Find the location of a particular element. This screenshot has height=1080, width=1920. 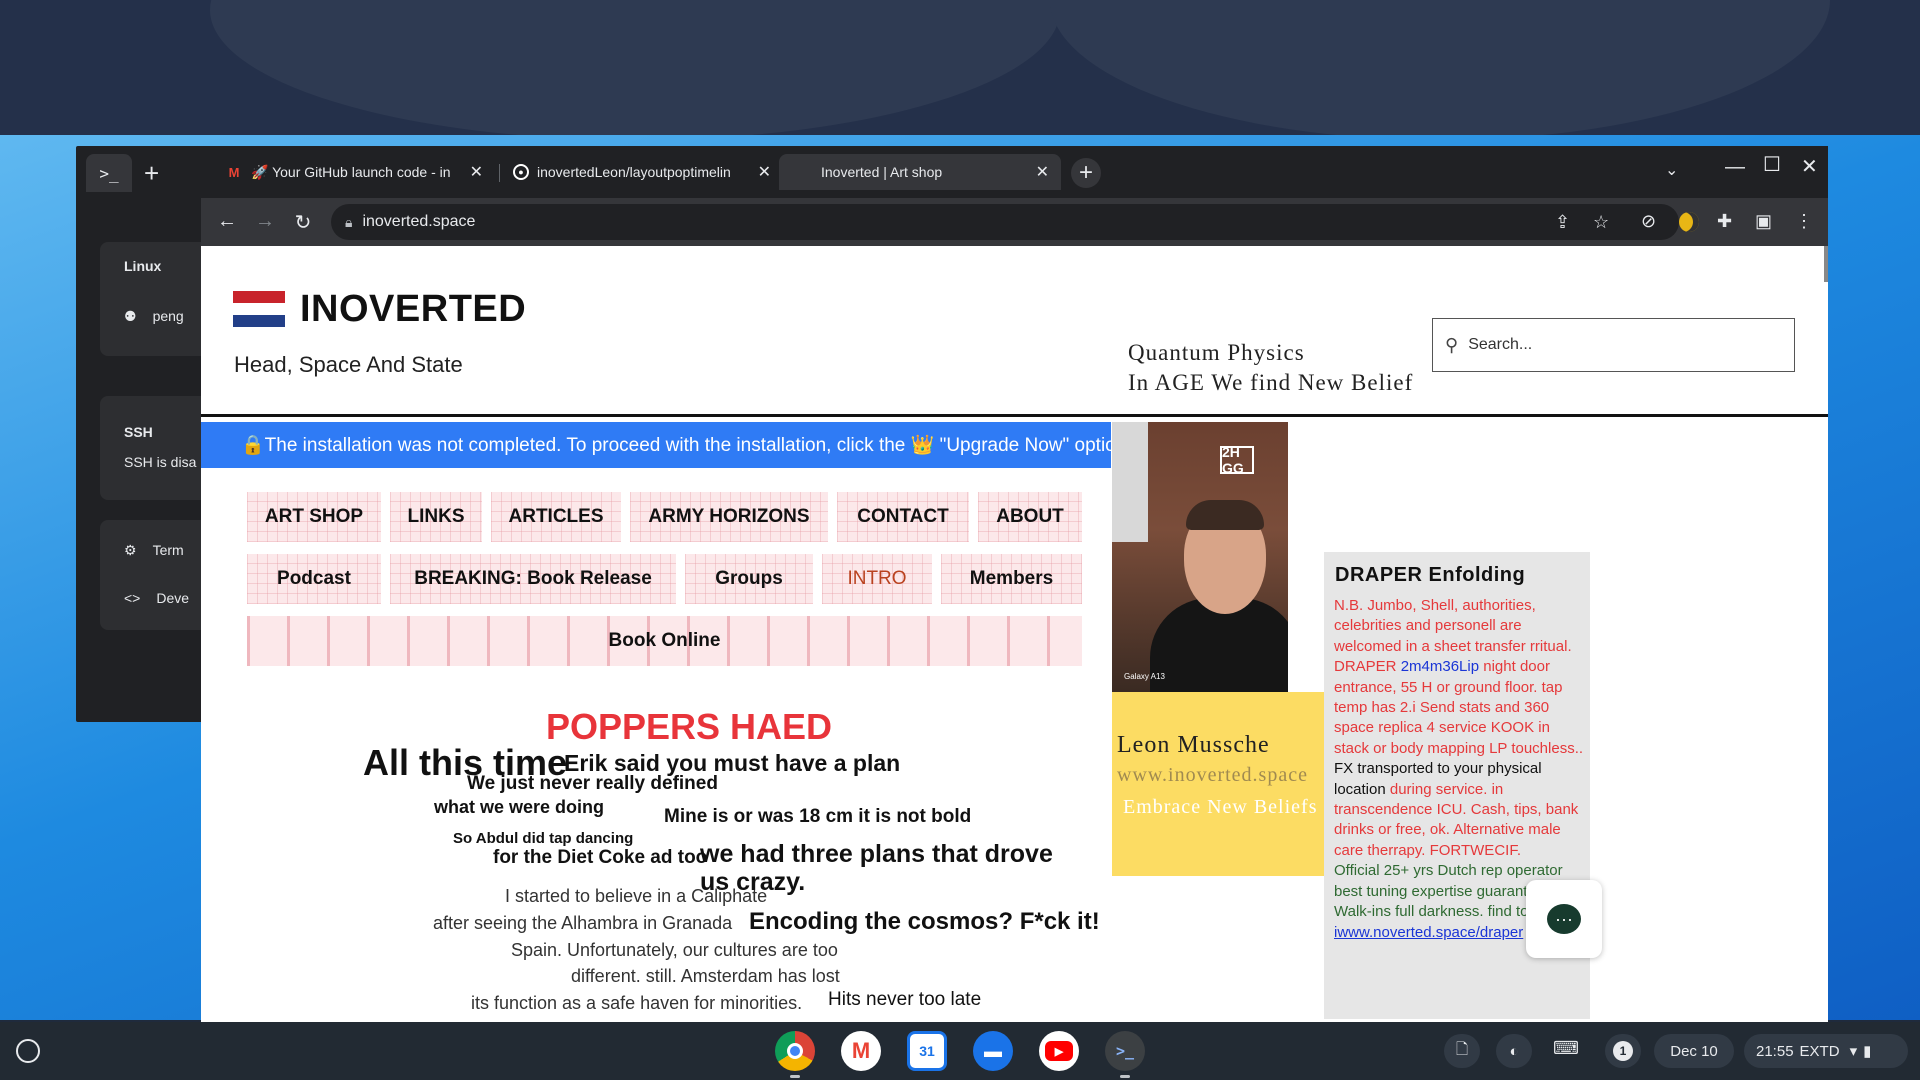

status-area: 21:55 EXTD ▾ ▮ is located at coordinates (1826, 1051).